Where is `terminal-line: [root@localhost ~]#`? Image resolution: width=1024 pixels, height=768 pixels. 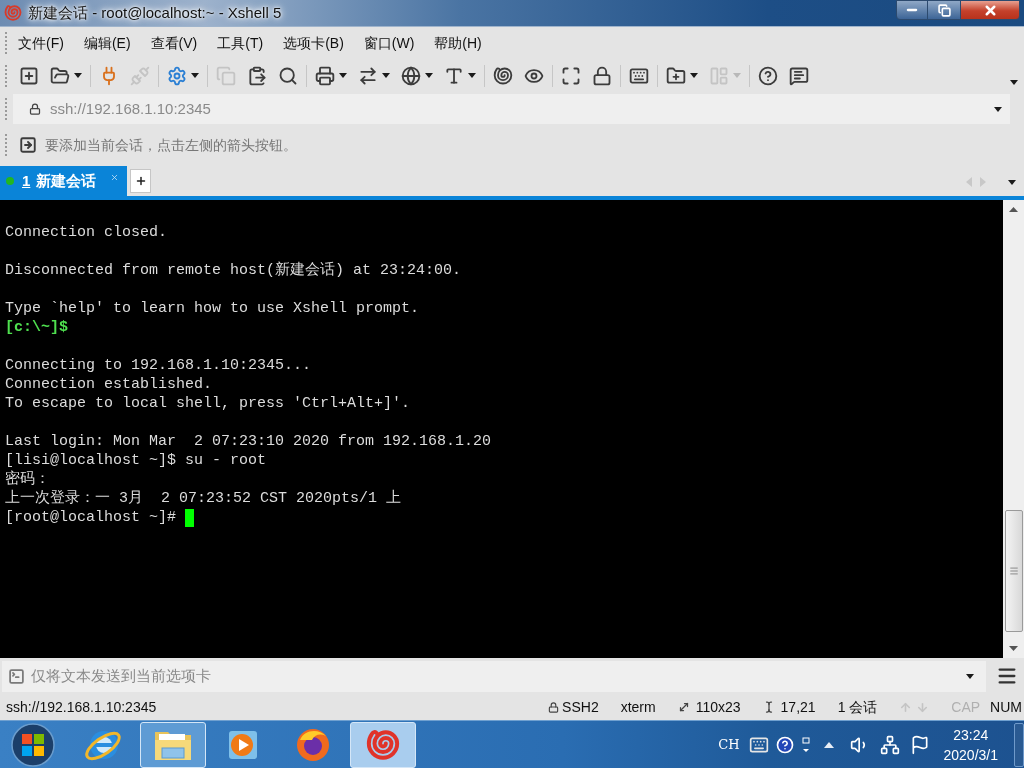 terminal-line: [root@localhost ~]# is located at coordinates (91, 517).